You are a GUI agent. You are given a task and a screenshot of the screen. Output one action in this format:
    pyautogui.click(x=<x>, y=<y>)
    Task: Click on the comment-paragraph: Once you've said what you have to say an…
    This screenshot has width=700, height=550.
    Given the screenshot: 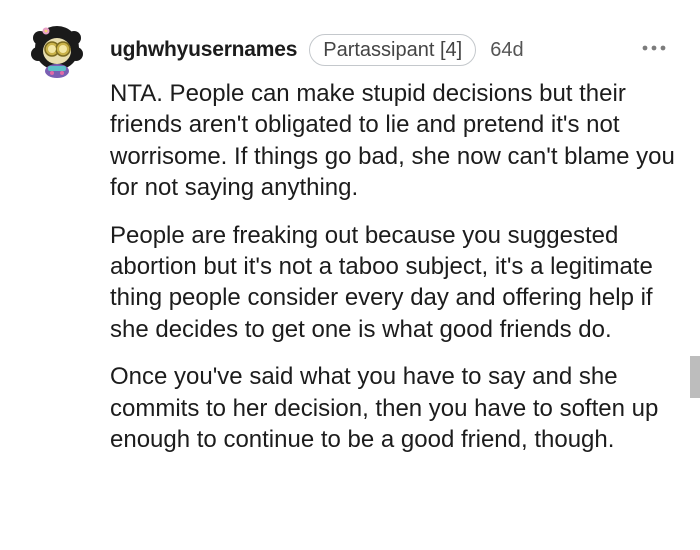 What is the action you would take?
    pyautogui.click(x=384, y=408)
    